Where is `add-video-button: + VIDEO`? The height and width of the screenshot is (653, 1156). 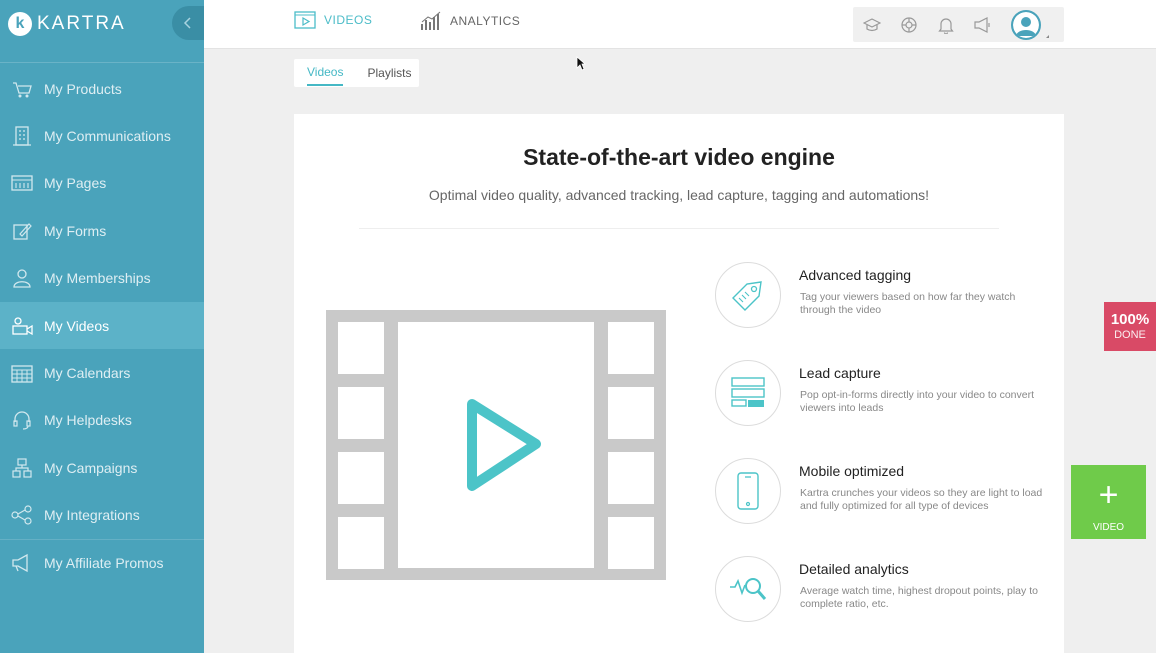 add-video-button: + VIDEO is located at coordinates (1108, 502).